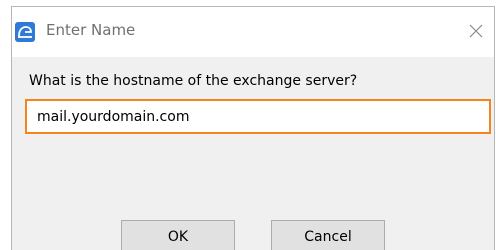 The image size is (496, 250). I want to click on close-icon, so click(476, 31).